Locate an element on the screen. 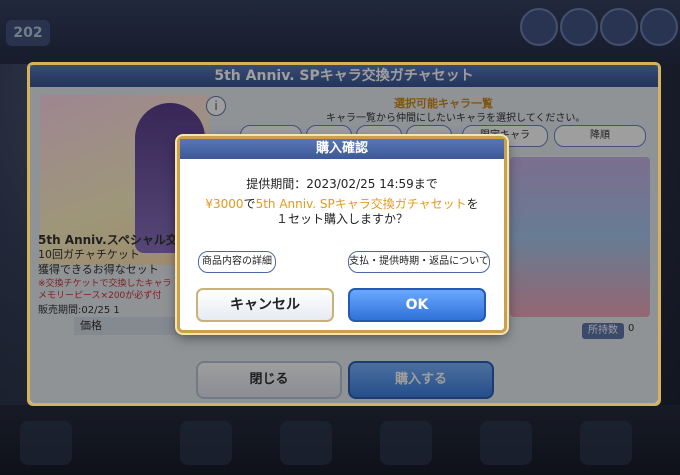 This screenshot has width=680, height=475. dialog-title: 購入確認 is located at coordinates (342, 149).